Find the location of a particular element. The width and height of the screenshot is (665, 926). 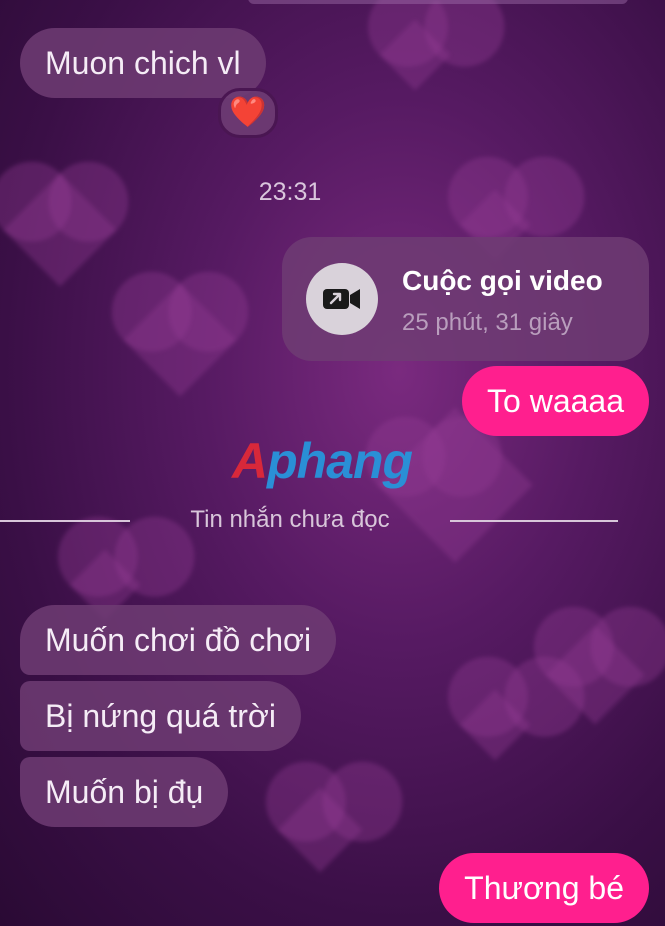

incoming-message: Muốn chơi đồ chơi is located at coordinates (178, 640).